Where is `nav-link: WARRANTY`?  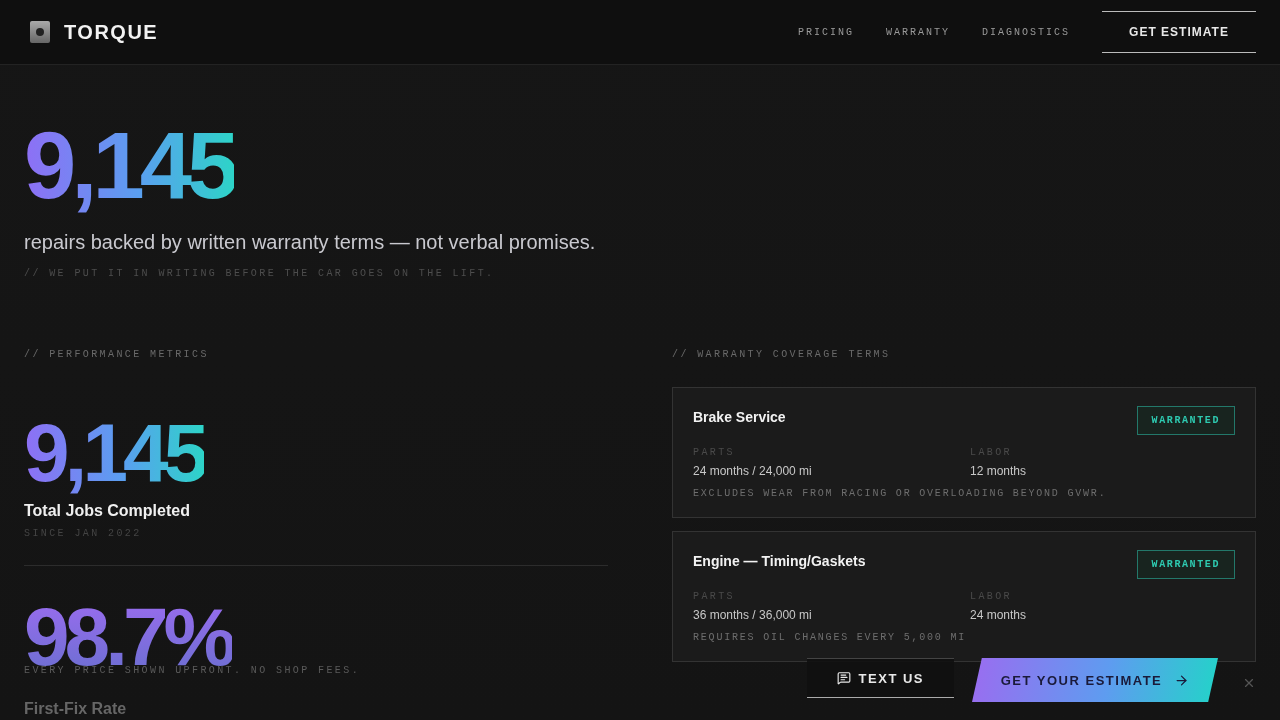 nav-link: WARRANTY is located at coordinates (917, 32).